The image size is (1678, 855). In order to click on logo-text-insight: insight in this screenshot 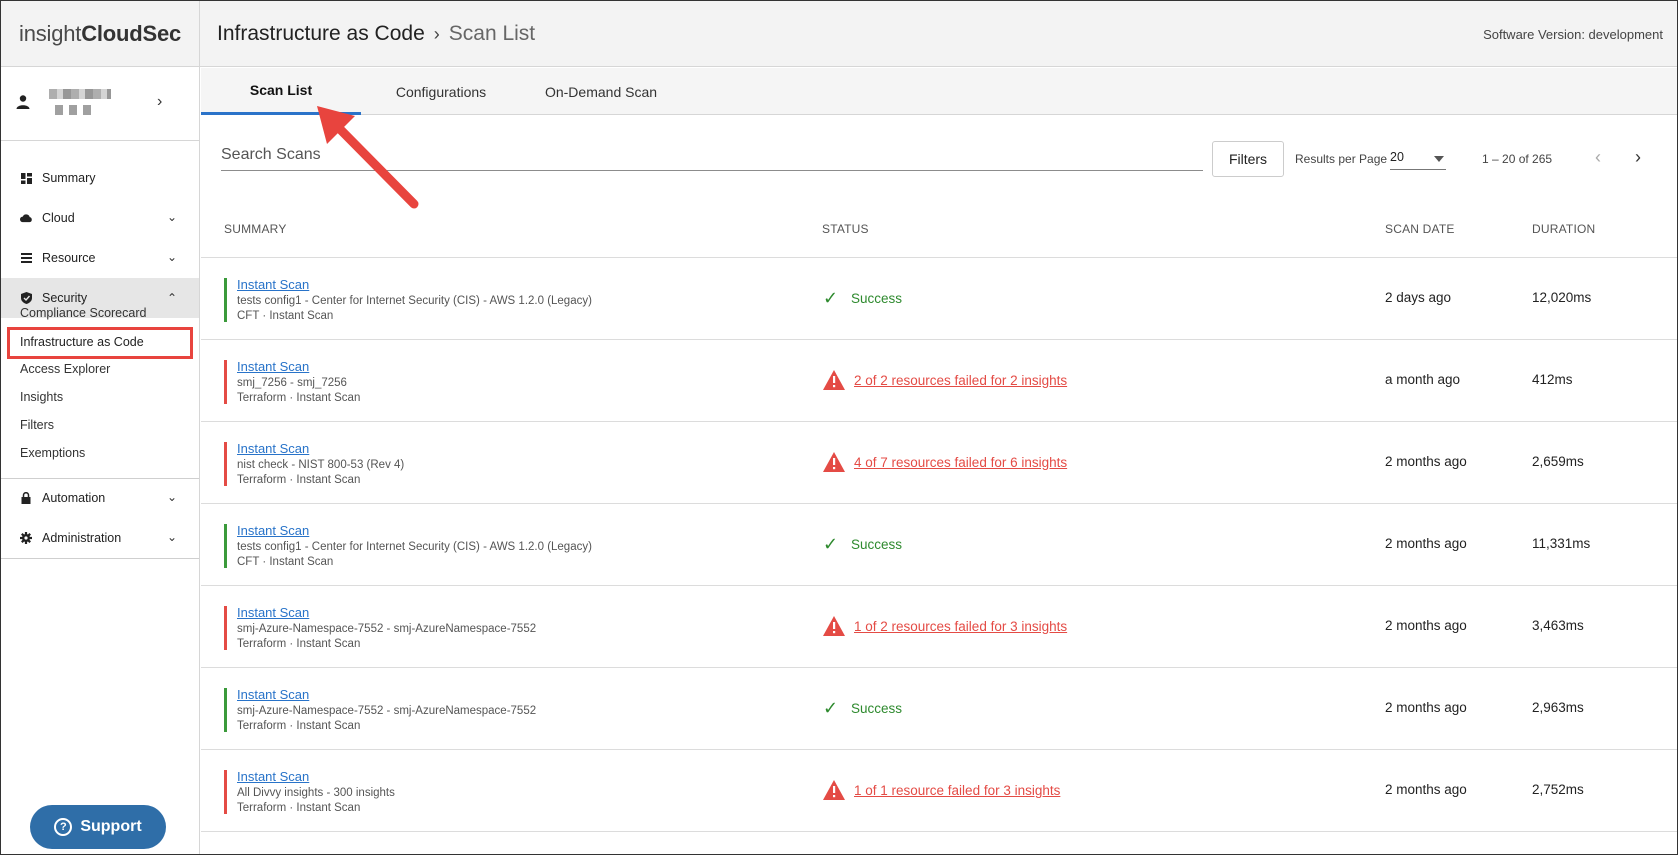, I will do `click(50, 33)`.